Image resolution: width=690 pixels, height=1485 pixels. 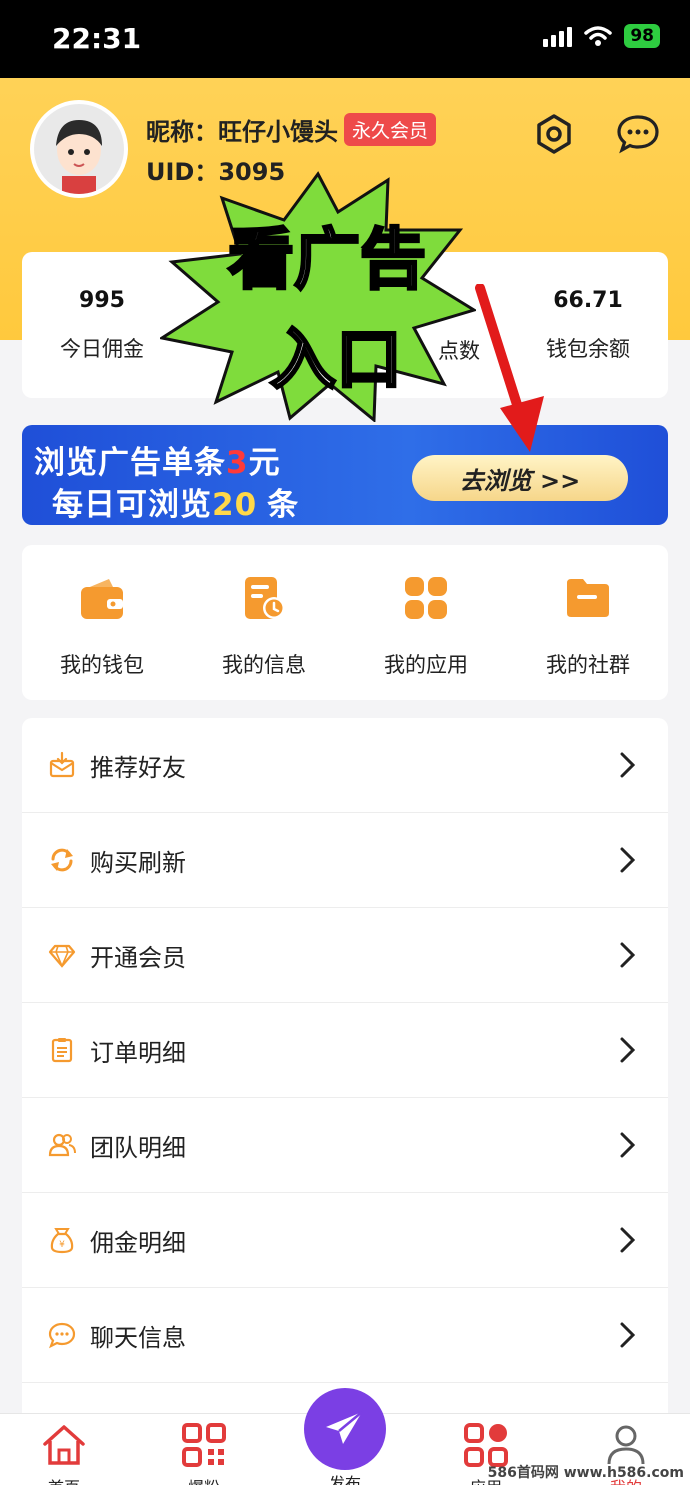 What do you see at coordinates (390, 129) in the screenshot?
I see `vip-badge: 永久会员` at bounding box center [390, 129].